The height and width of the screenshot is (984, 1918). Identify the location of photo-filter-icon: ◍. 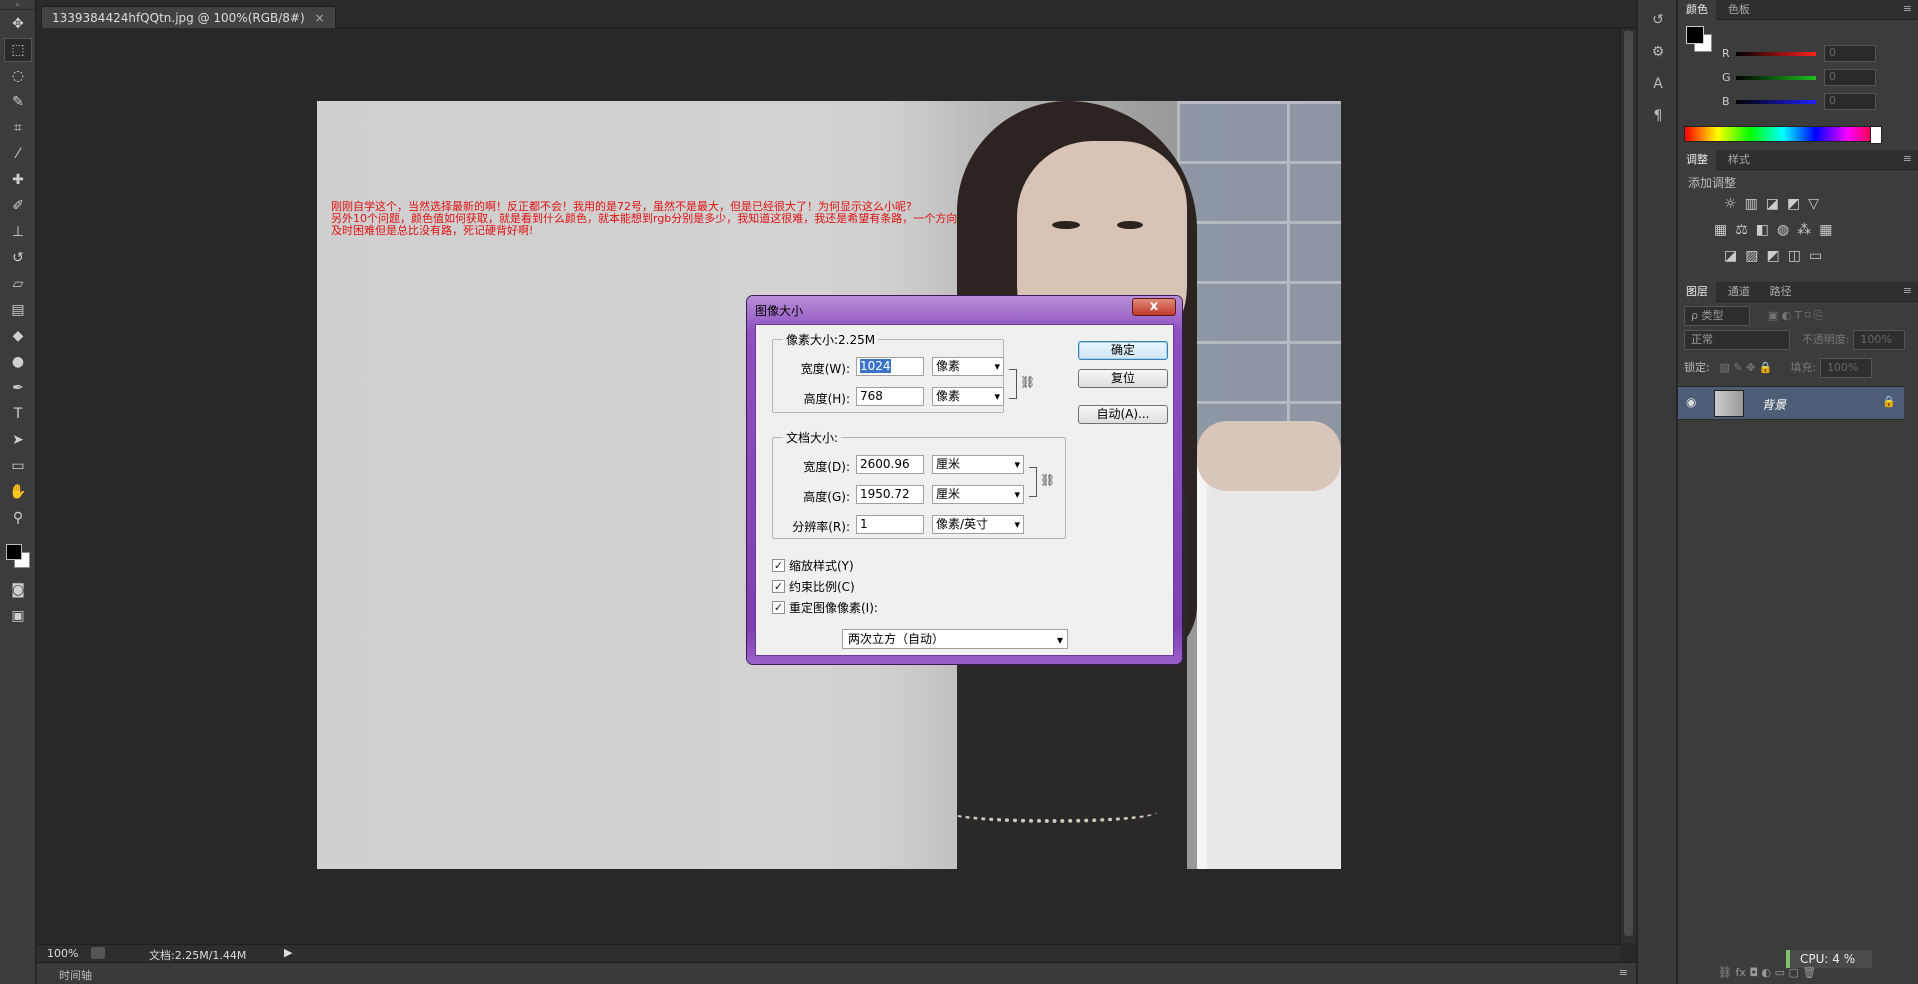
(1783, 232).